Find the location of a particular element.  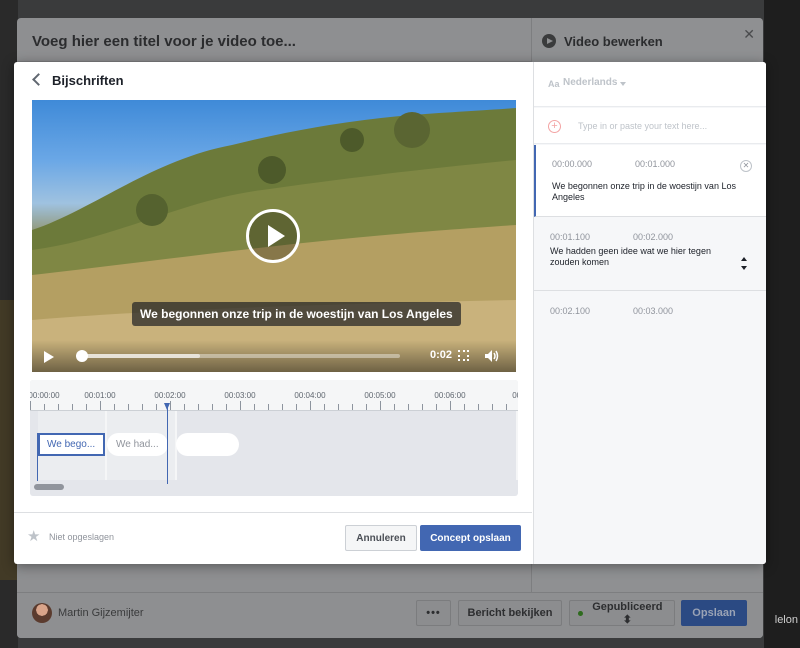

timeline-tick-label: 00:0 is located at coordinates (515, 395).